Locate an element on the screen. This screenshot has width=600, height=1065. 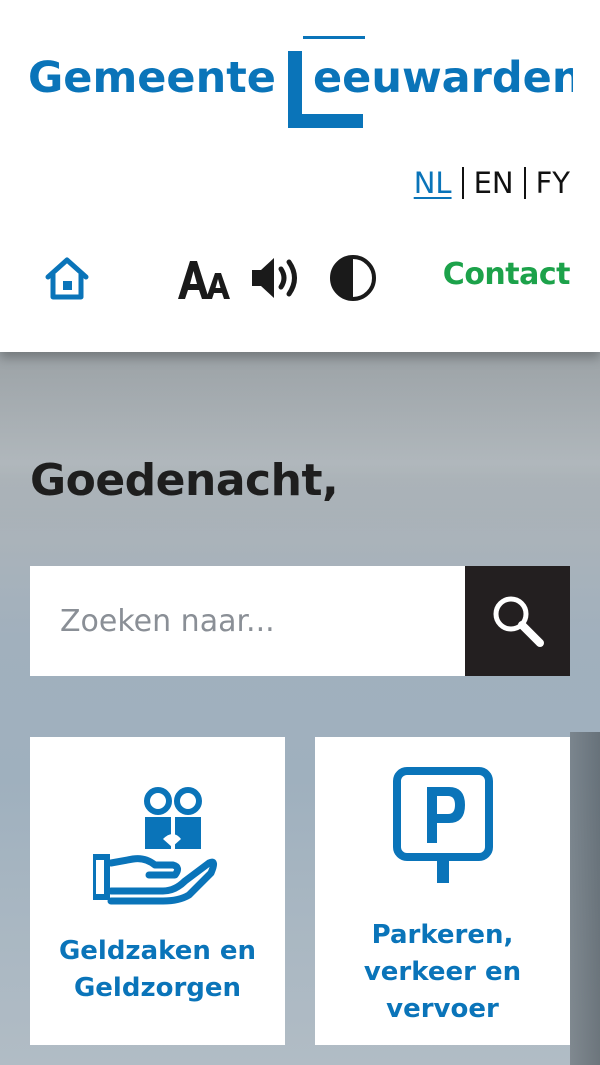
lang-en: EN is located at coordinates (494, 183).